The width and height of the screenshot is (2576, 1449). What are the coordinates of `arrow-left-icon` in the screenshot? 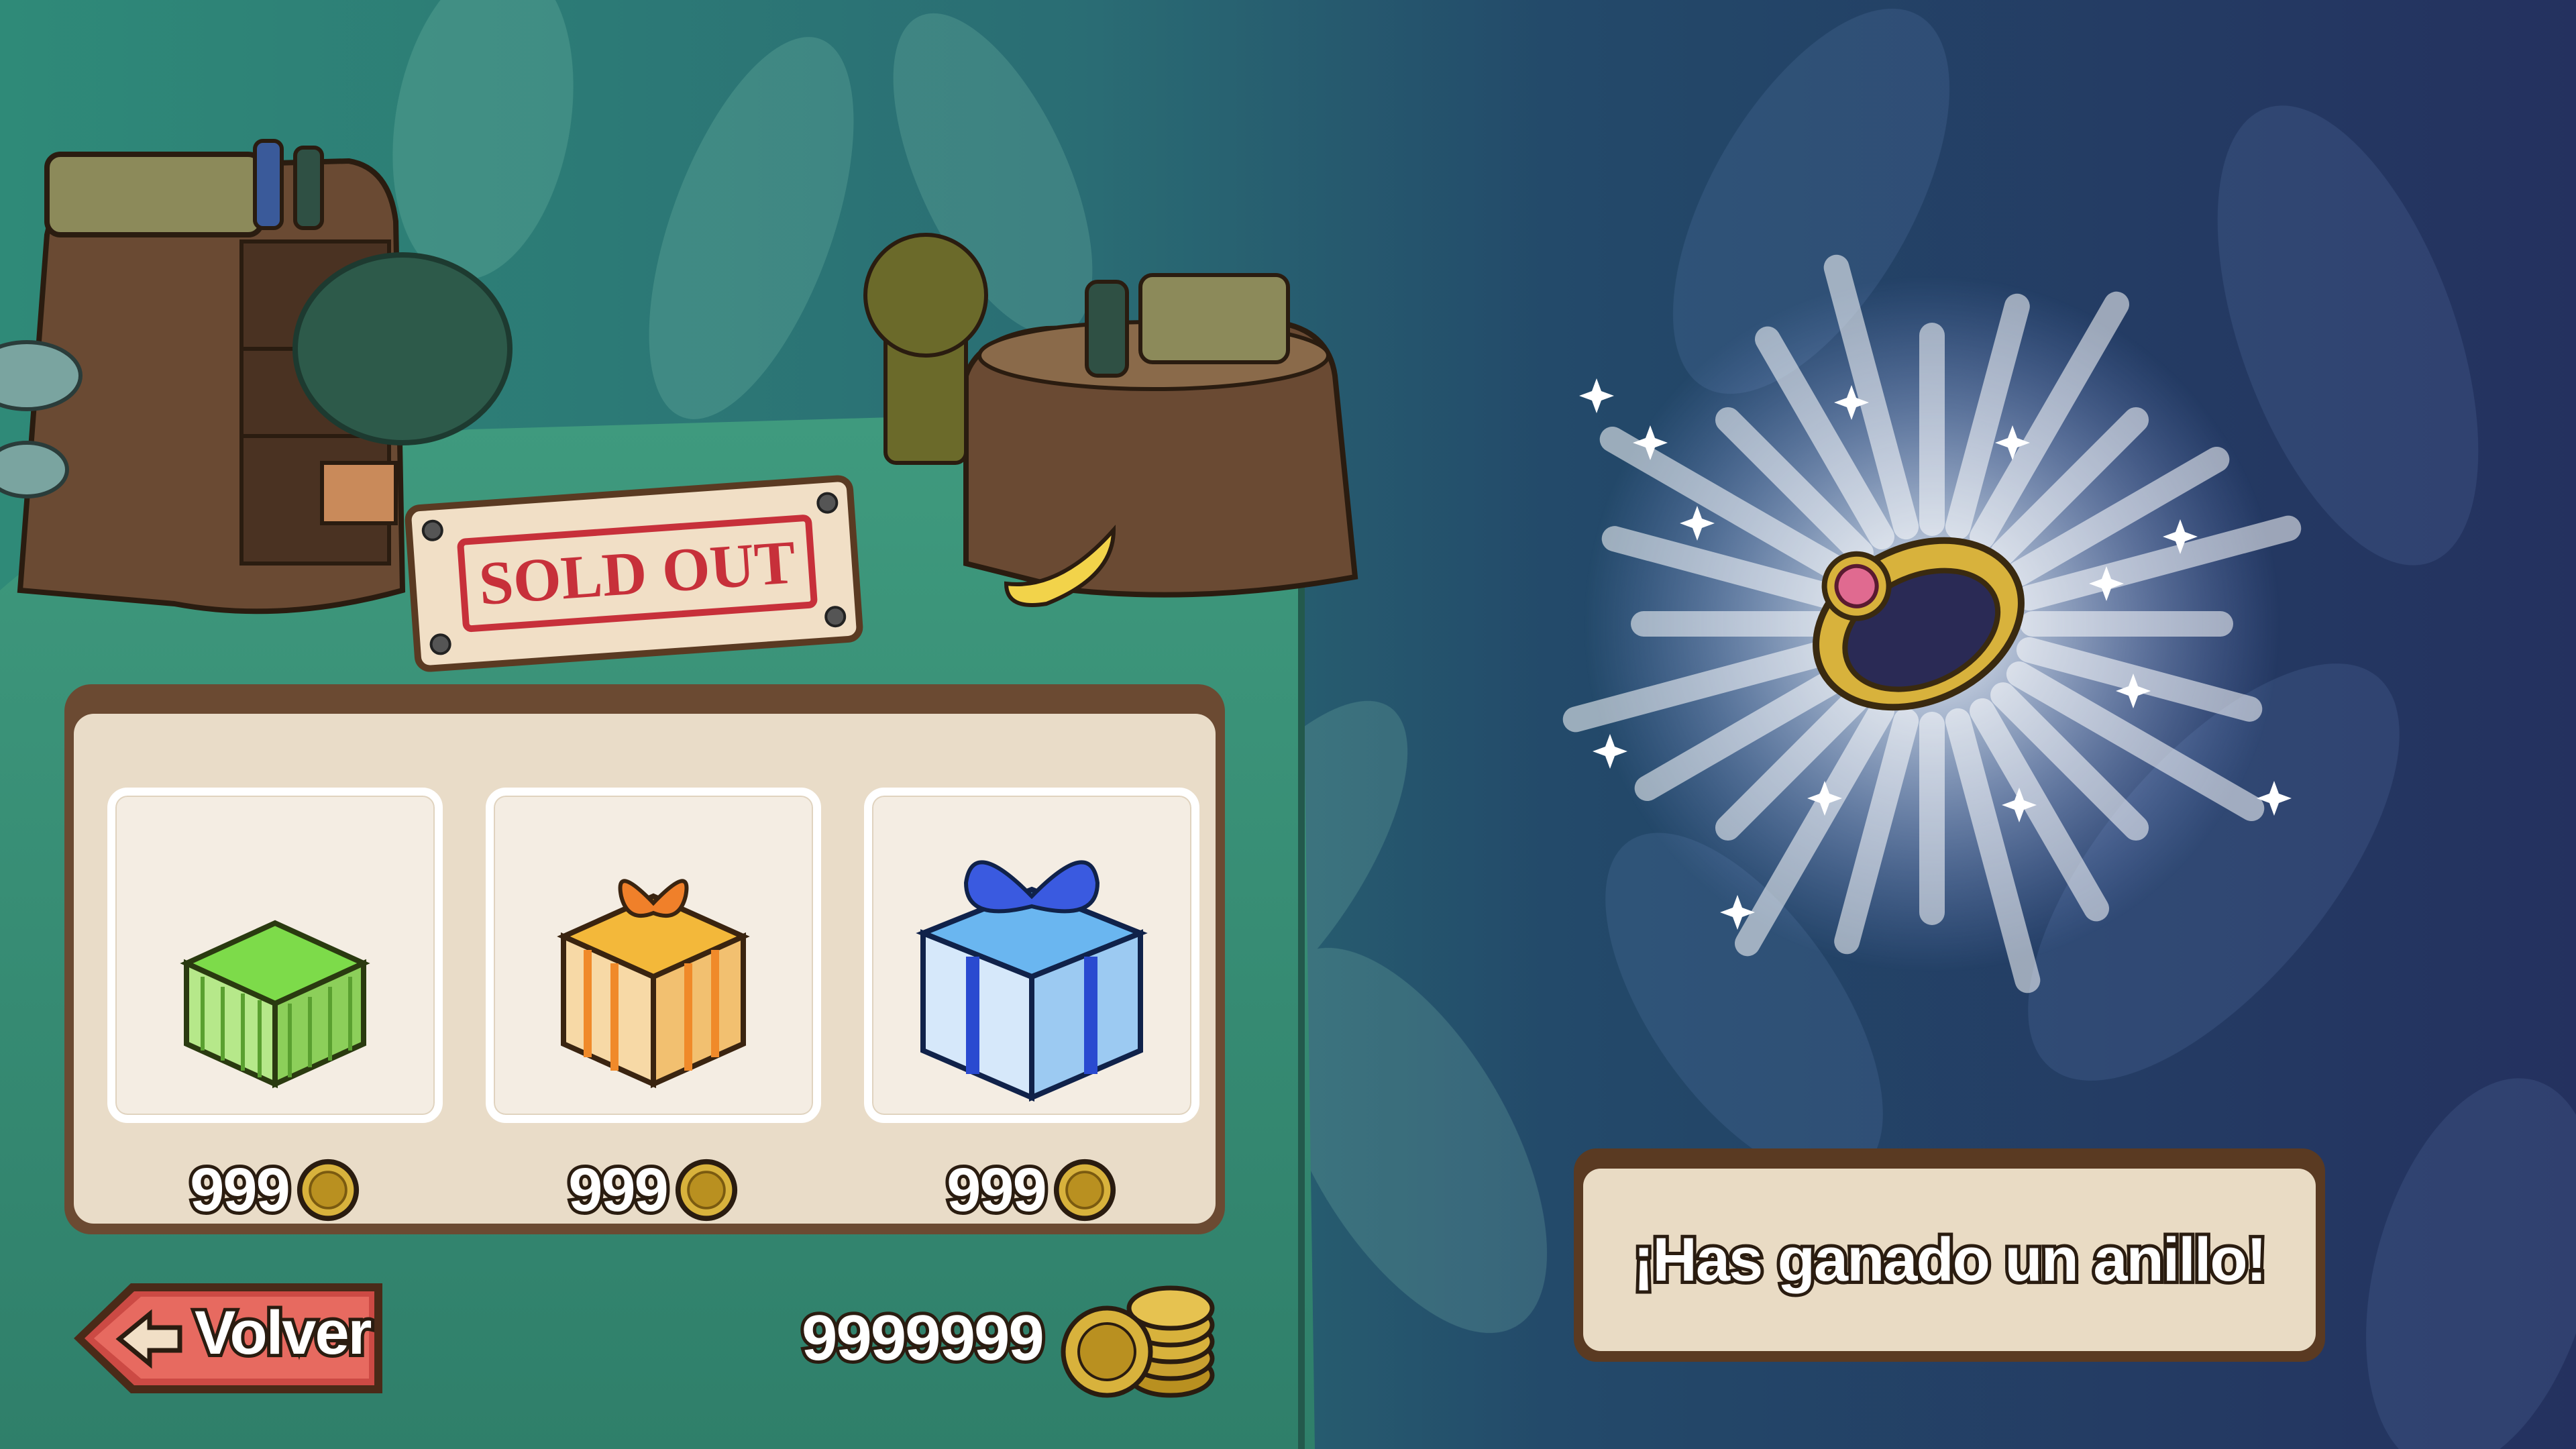 It's located at (148, 1339).